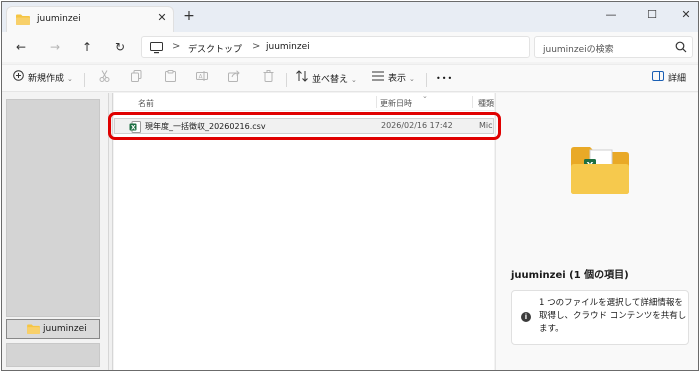 Image resolution: width=700 pixels, height=372 pixels. I want to click on copy-button, so click(138, 79).